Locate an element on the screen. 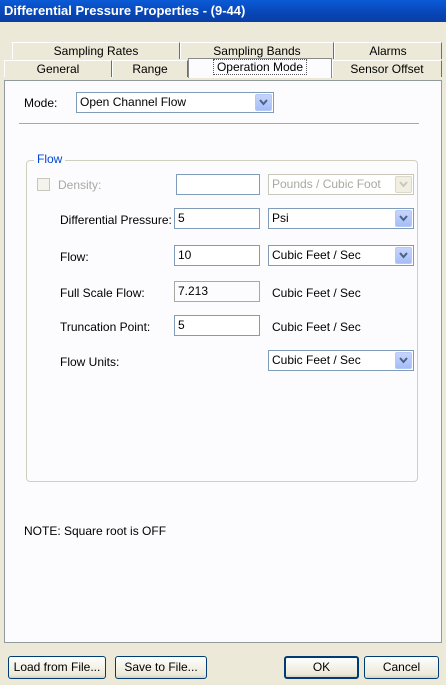 This screenshot has width=446, height=685. mode-separator is located at coordinates (219, 124).